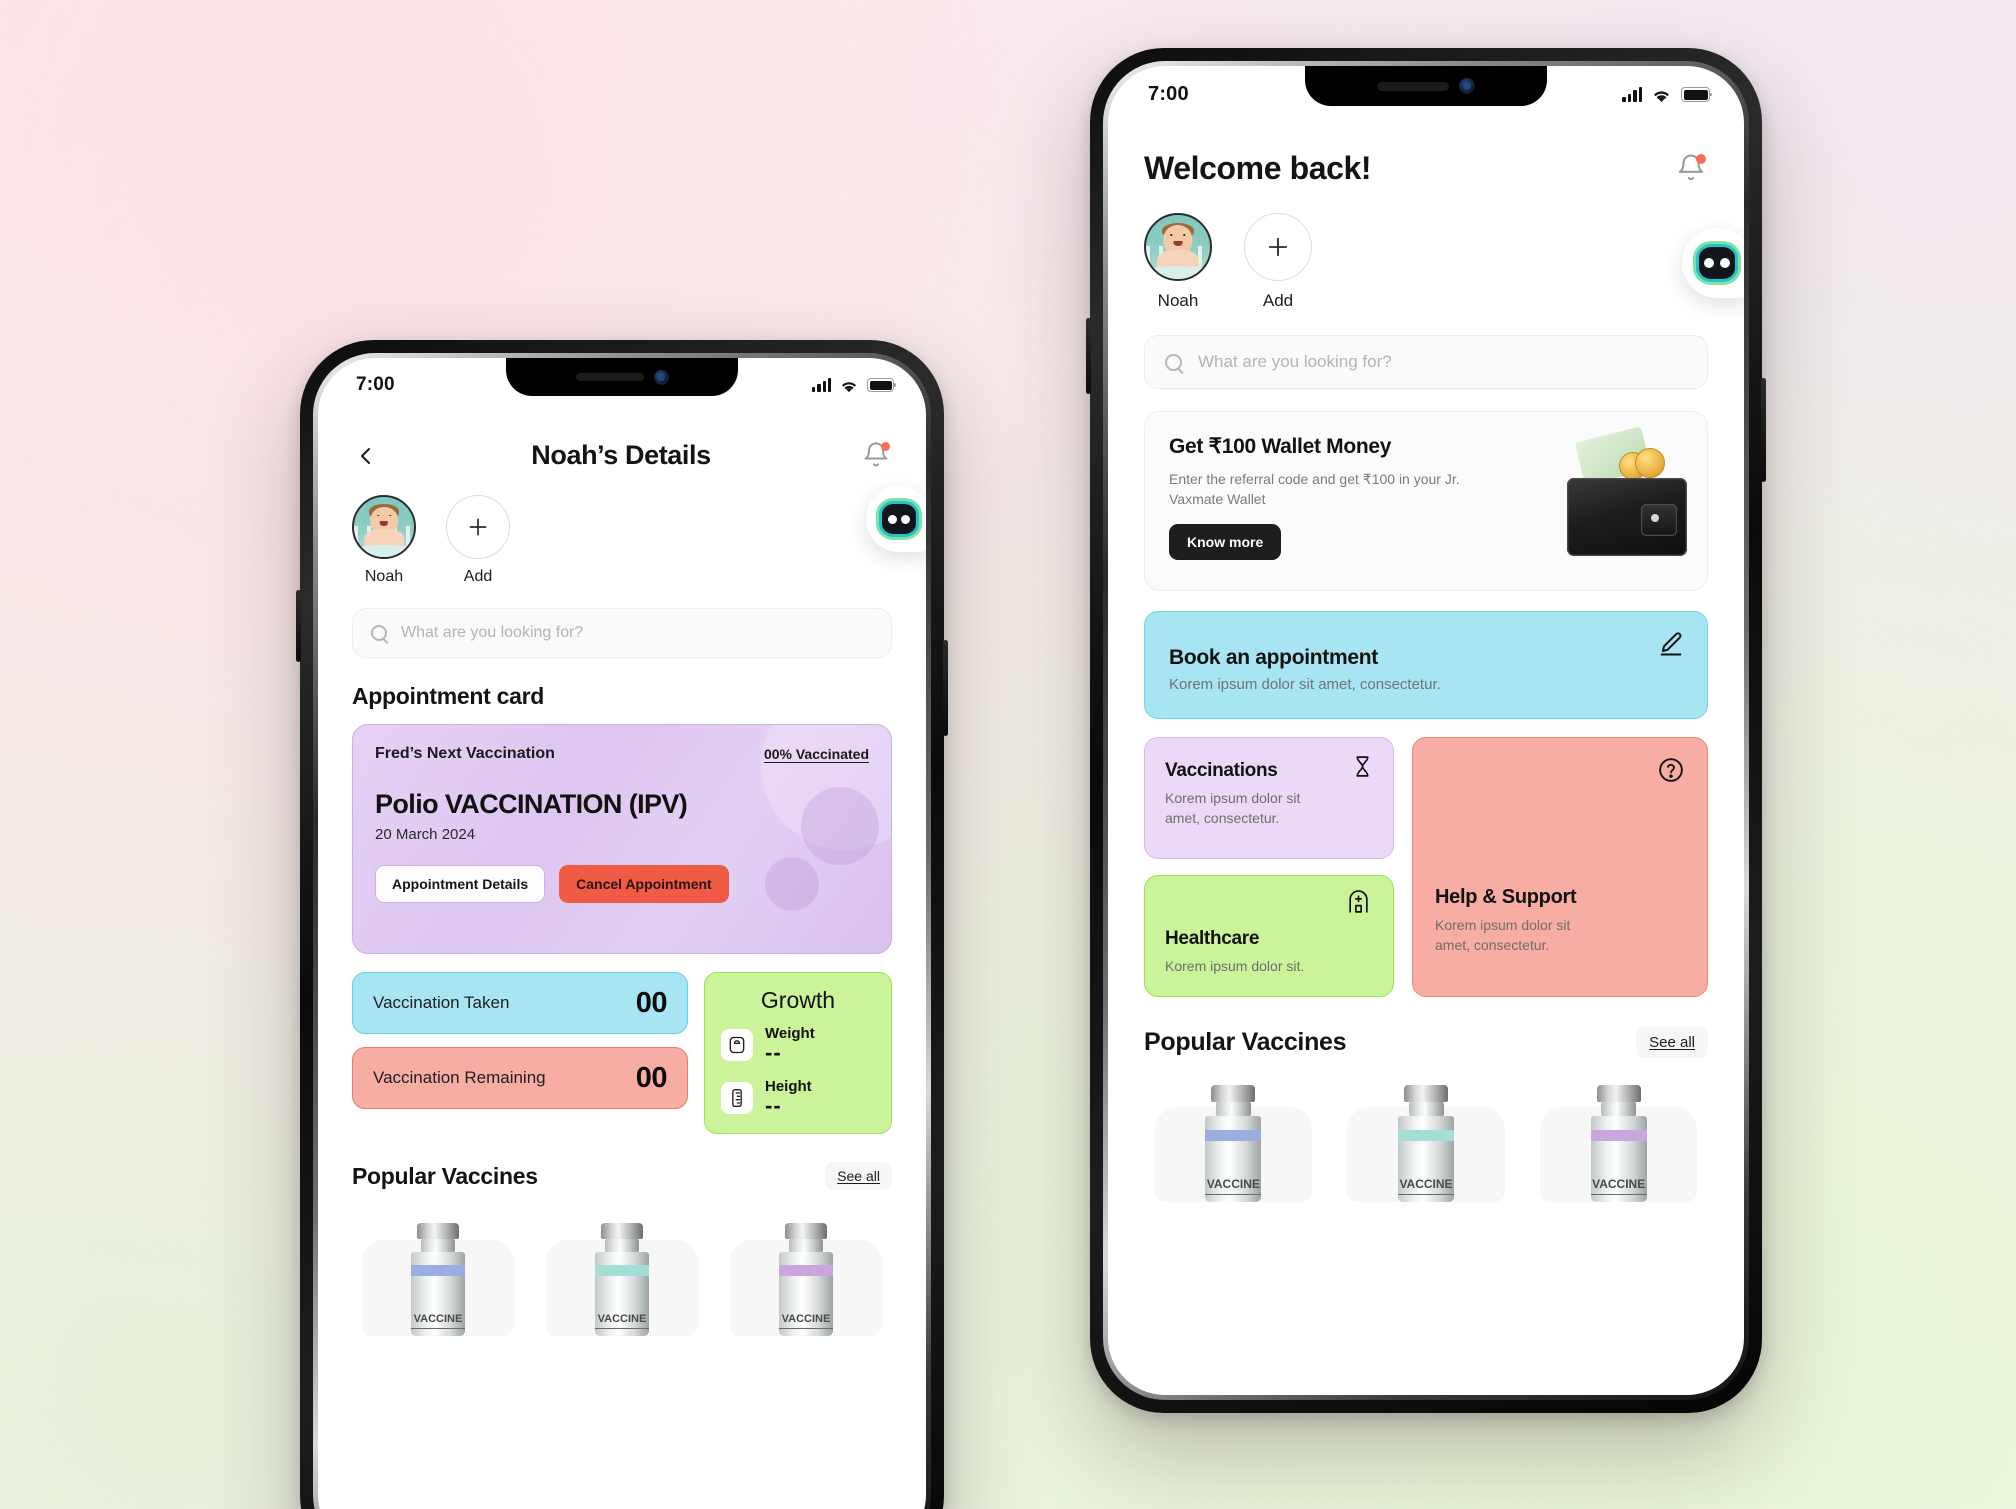  I want to click on popular-vaccines-title: Popular Vaccines, so click(445, 1175).